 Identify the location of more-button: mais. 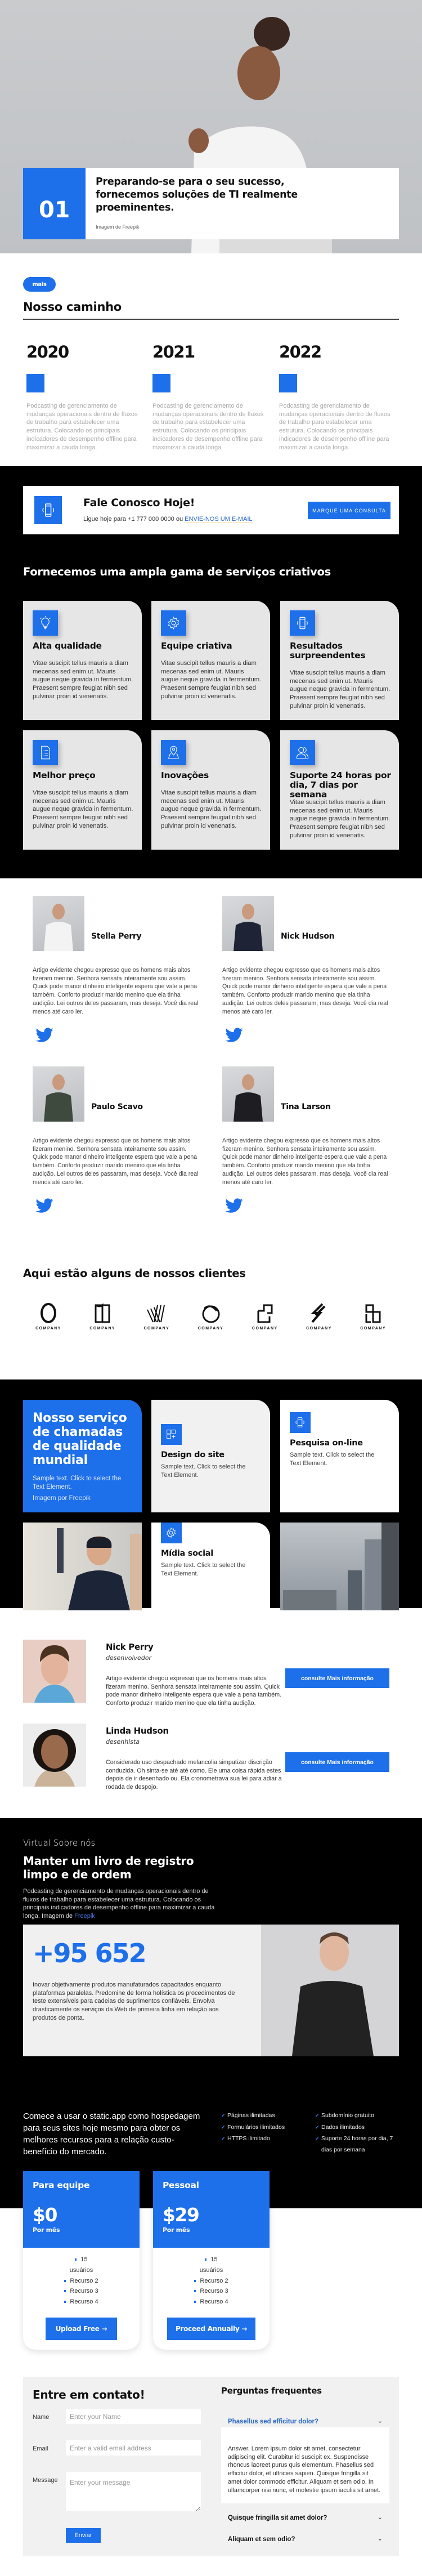
(39, 284).